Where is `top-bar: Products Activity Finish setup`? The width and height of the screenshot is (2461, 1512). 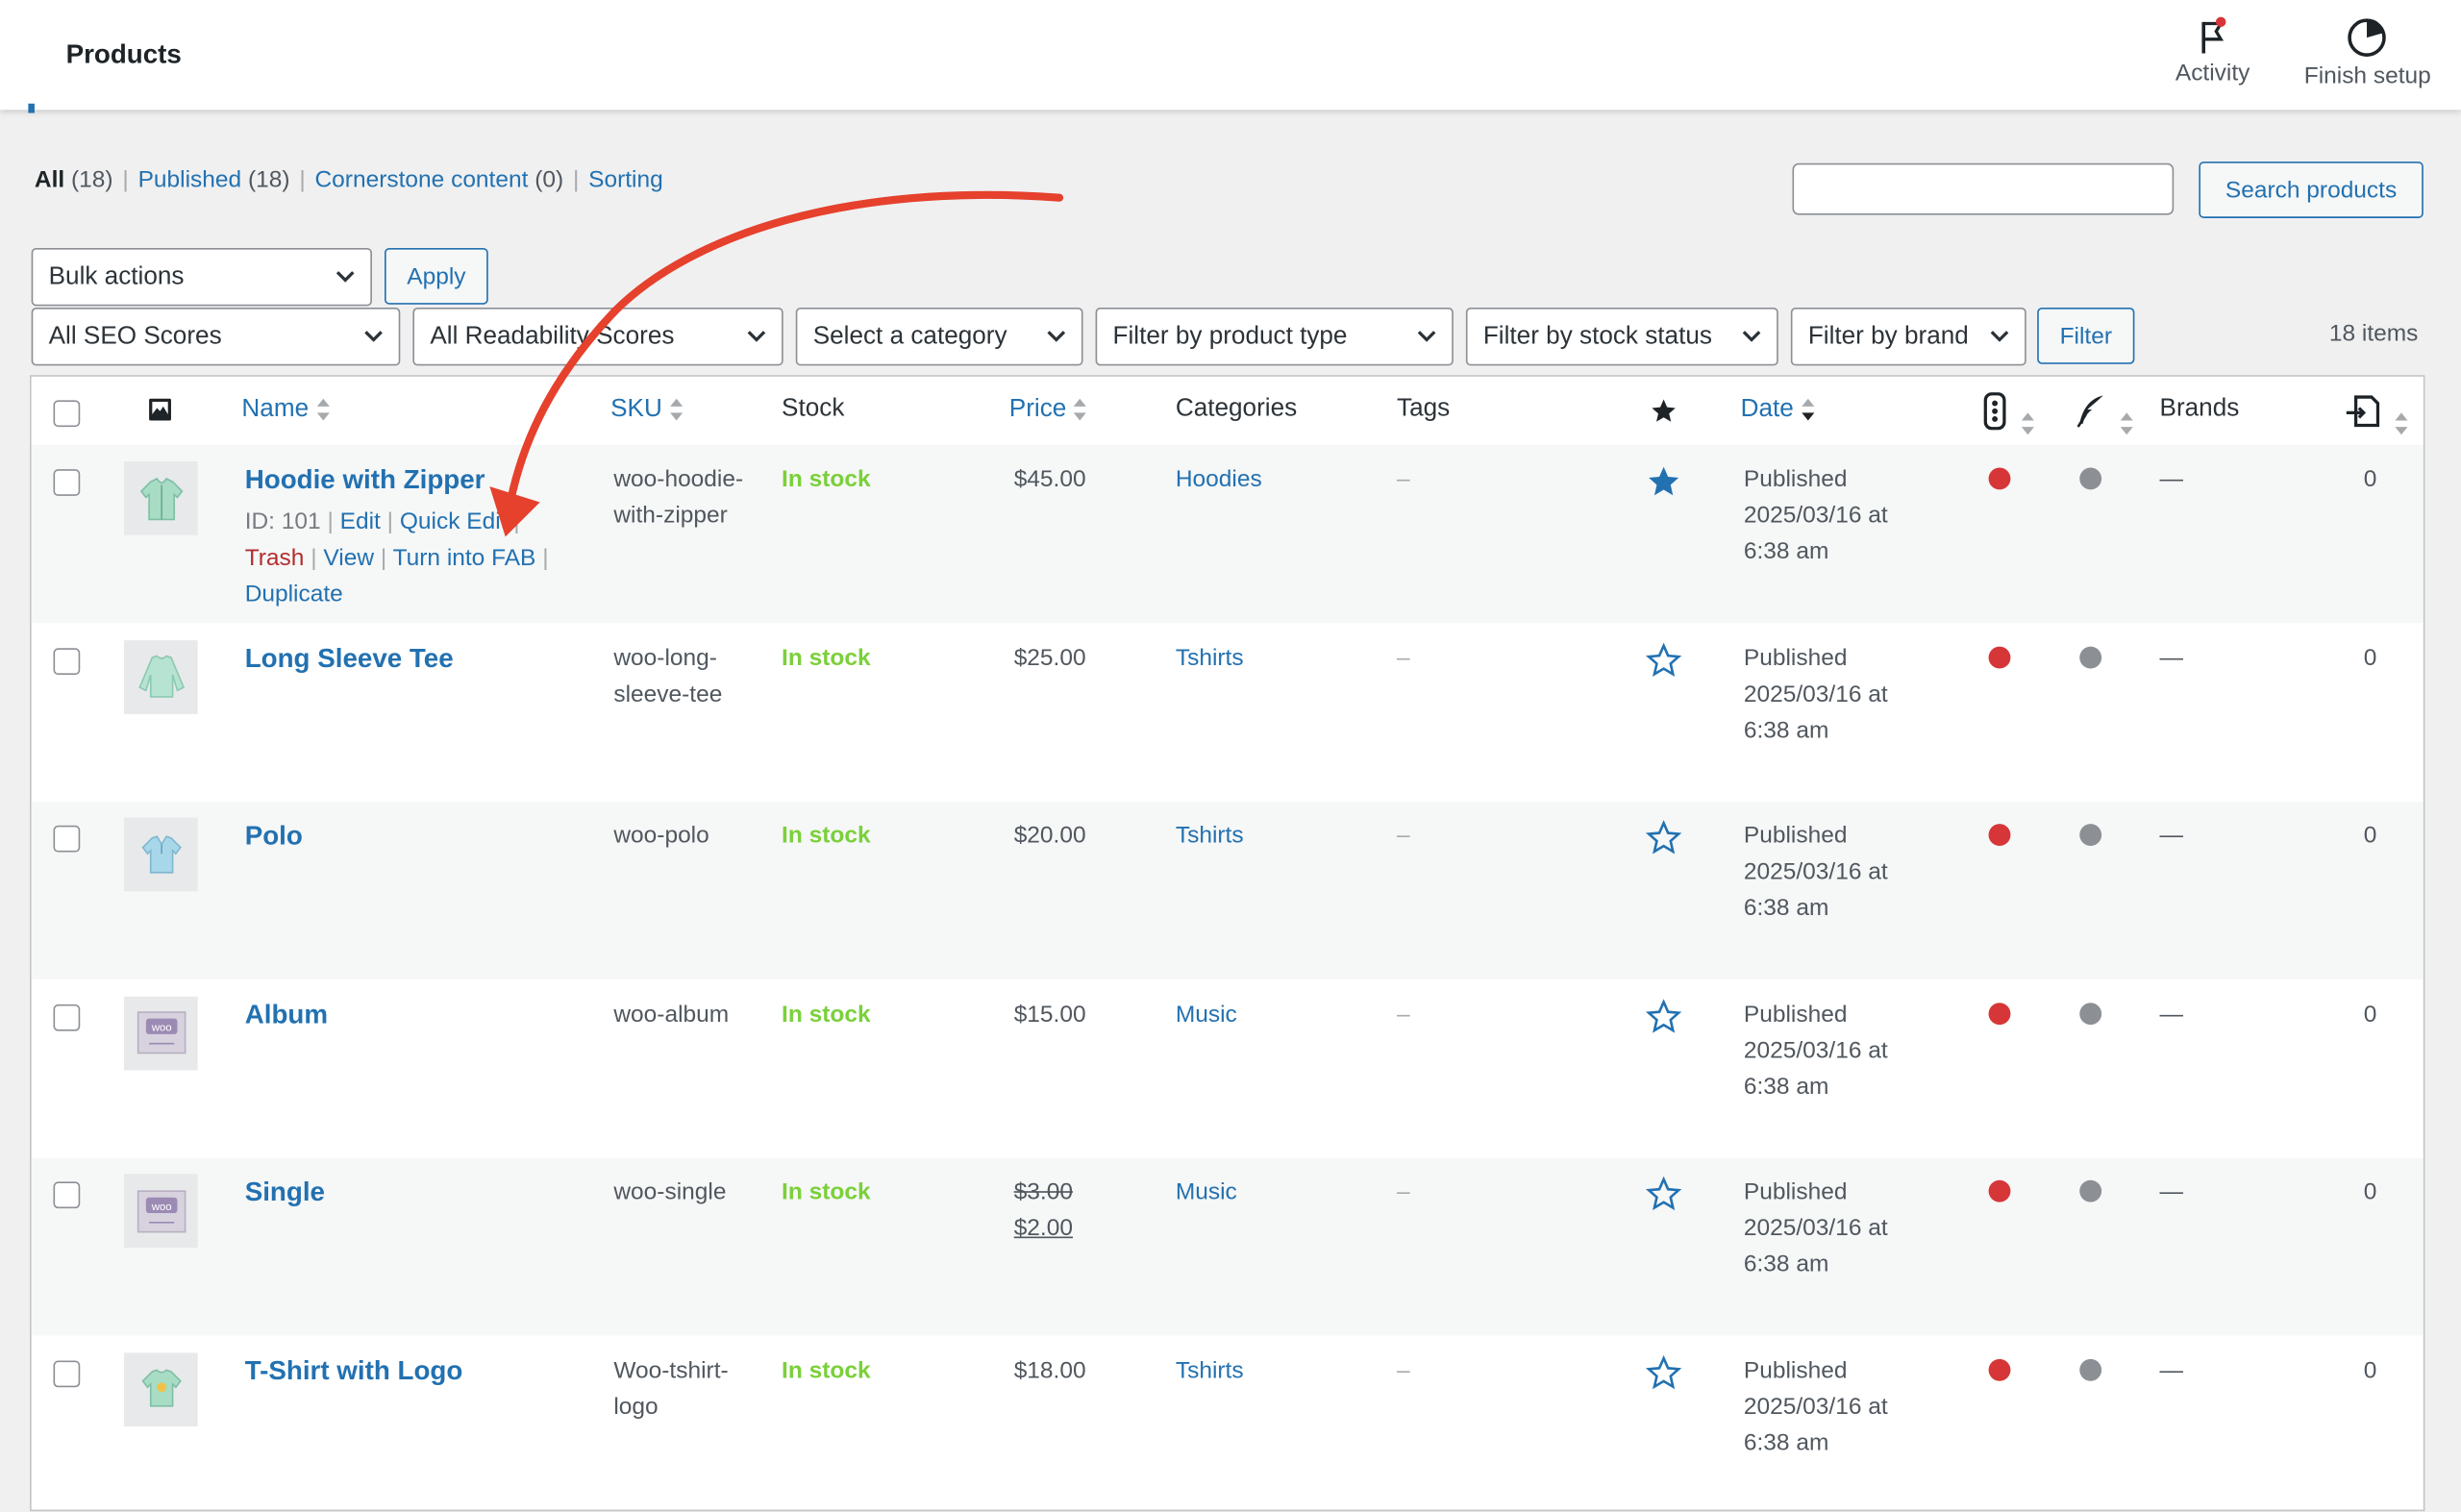 top-bar: Products Activity Finish setup is located at coordinates (1230, 55).